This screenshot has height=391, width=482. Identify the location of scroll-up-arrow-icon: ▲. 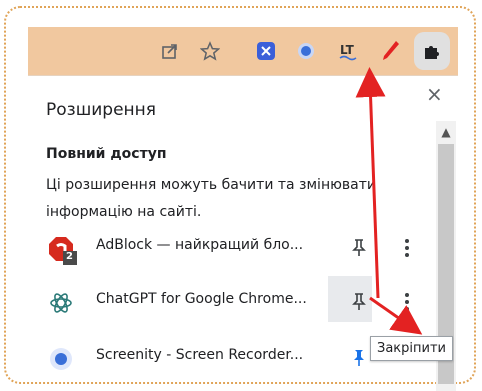
(446, 132).